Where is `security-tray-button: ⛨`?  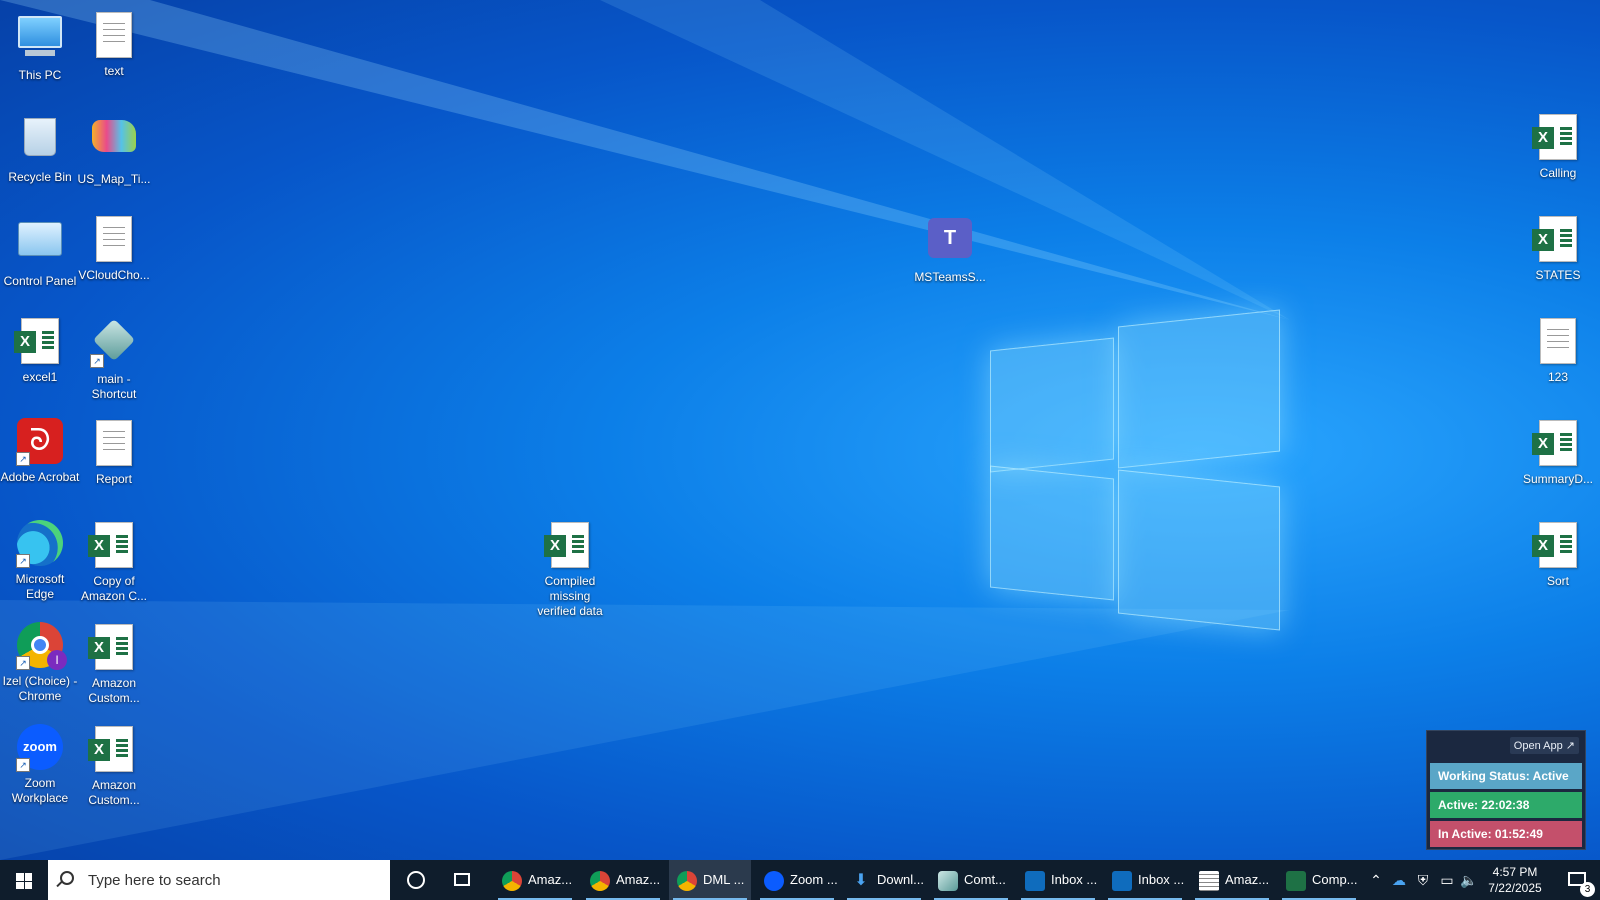 security-tray-button: ⛨ is located at coordinates (1423, 880).